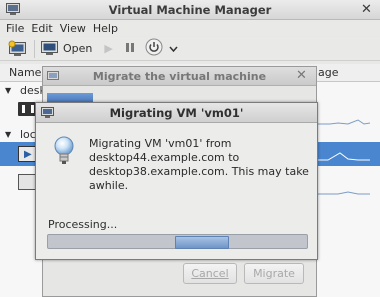  I want to click on power-icon, so click(154, 47).